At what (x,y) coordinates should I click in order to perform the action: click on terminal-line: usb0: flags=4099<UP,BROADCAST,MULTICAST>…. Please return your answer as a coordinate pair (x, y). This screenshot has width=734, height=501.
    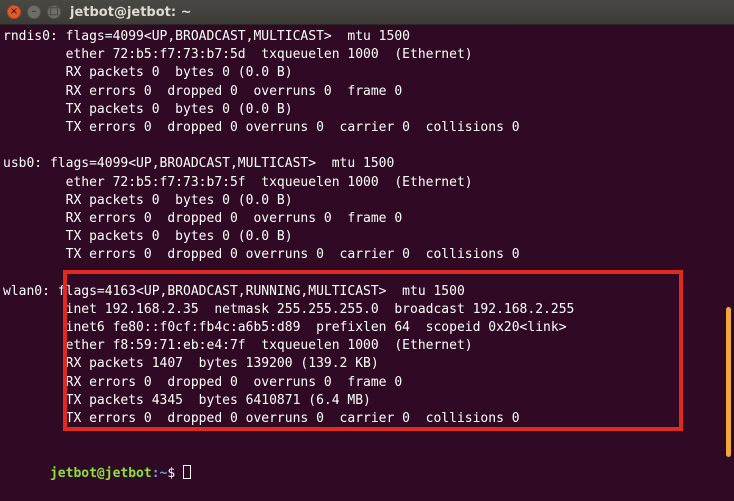
    Looking at the image, I should click on (199, 164).